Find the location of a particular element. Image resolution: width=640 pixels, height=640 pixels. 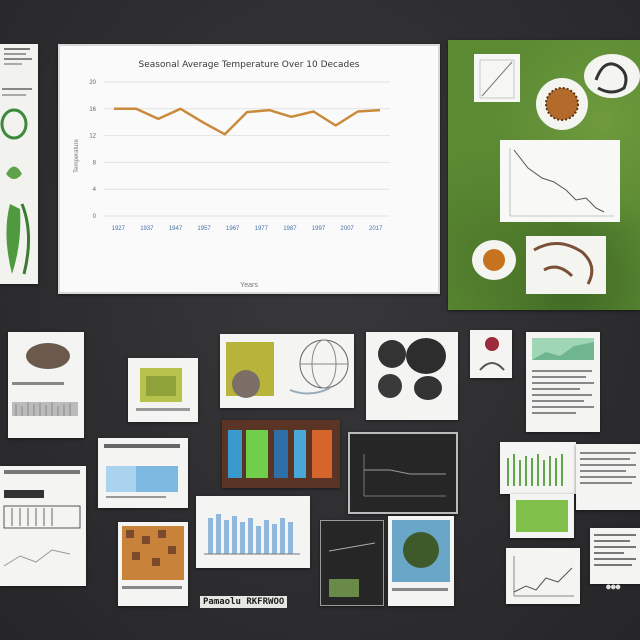

text-block-icon is located at coordinates (615, 550).